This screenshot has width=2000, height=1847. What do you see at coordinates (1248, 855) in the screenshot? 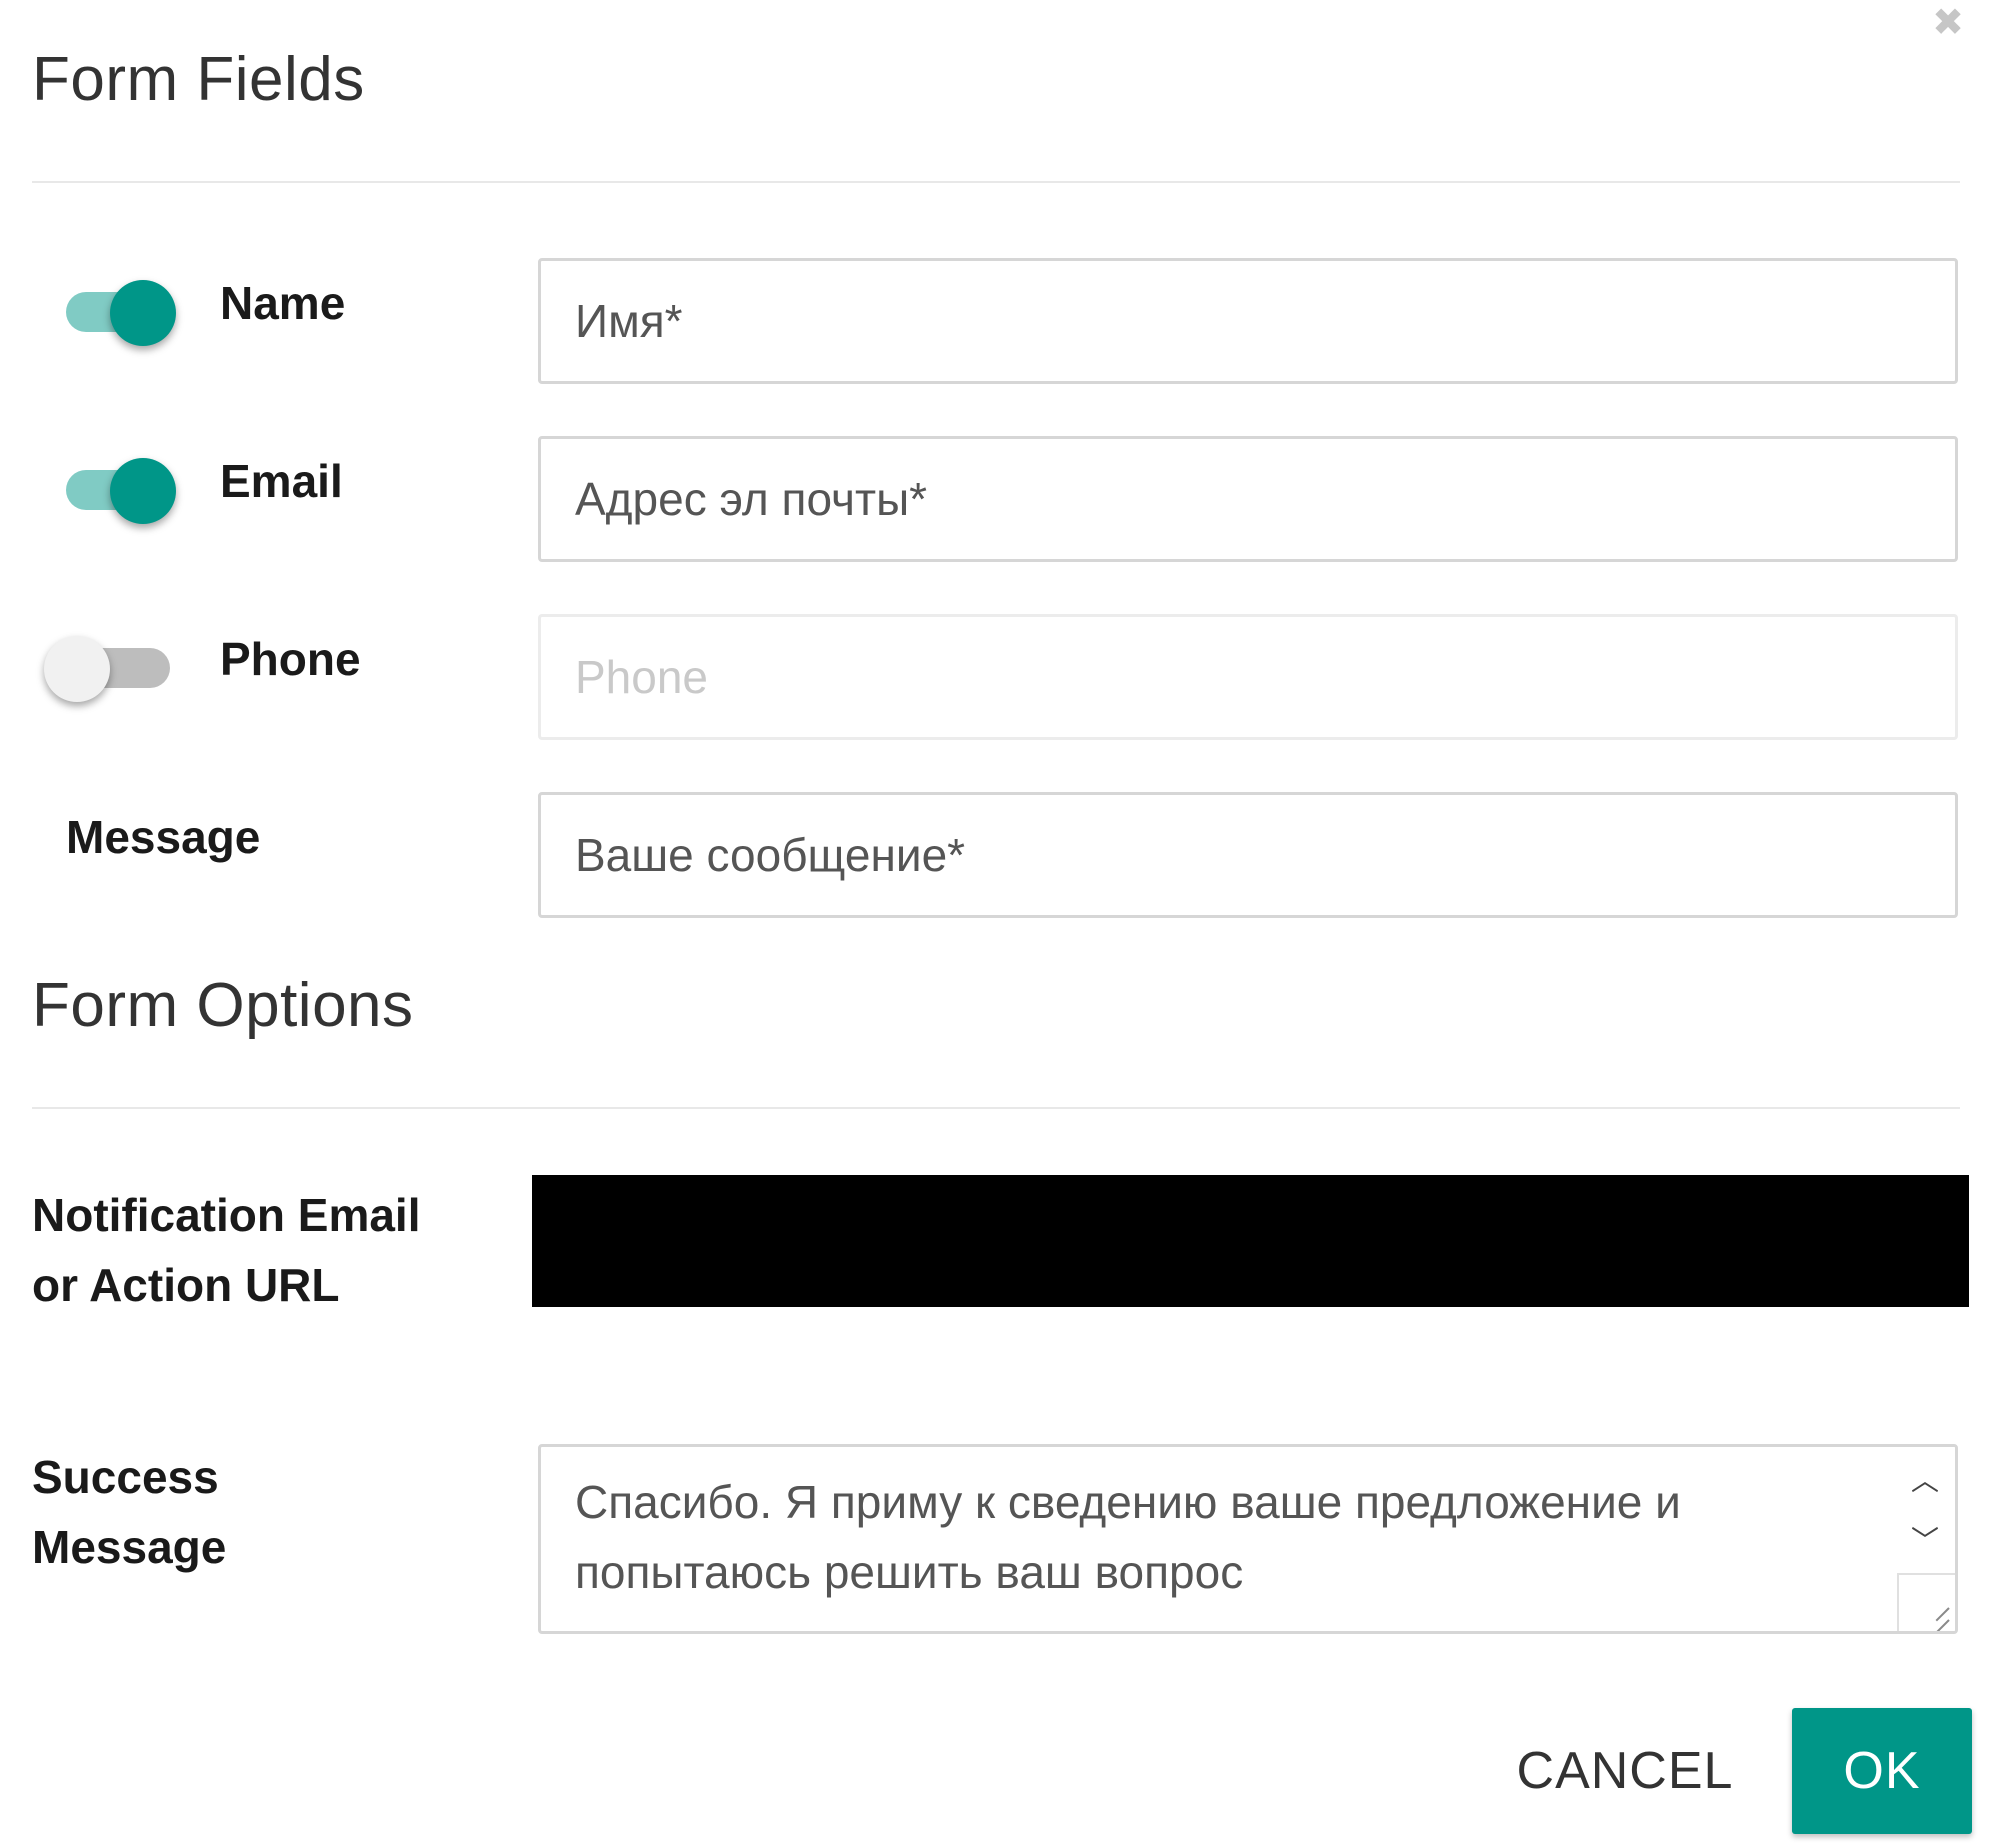
I see `message-field` at bounding box center [1248, 855].